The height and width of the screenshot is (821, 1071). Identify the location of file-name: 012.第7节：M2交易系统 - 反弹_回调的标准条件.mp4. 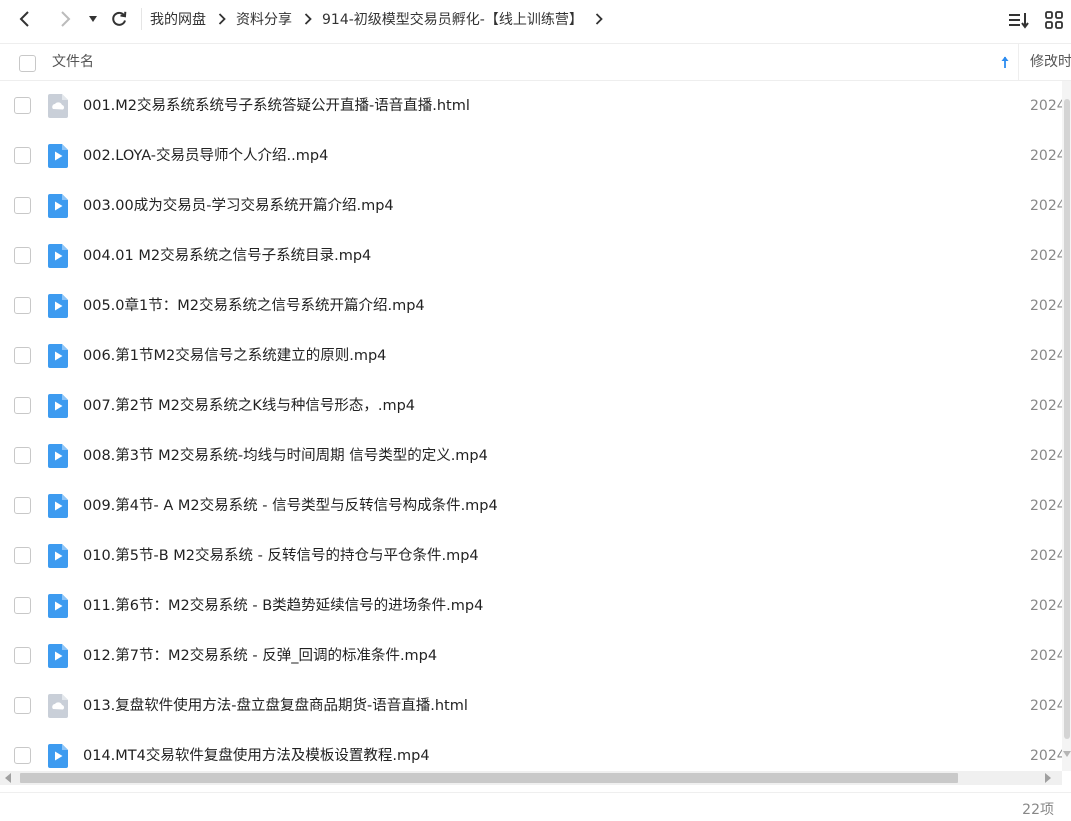
(260, 656).